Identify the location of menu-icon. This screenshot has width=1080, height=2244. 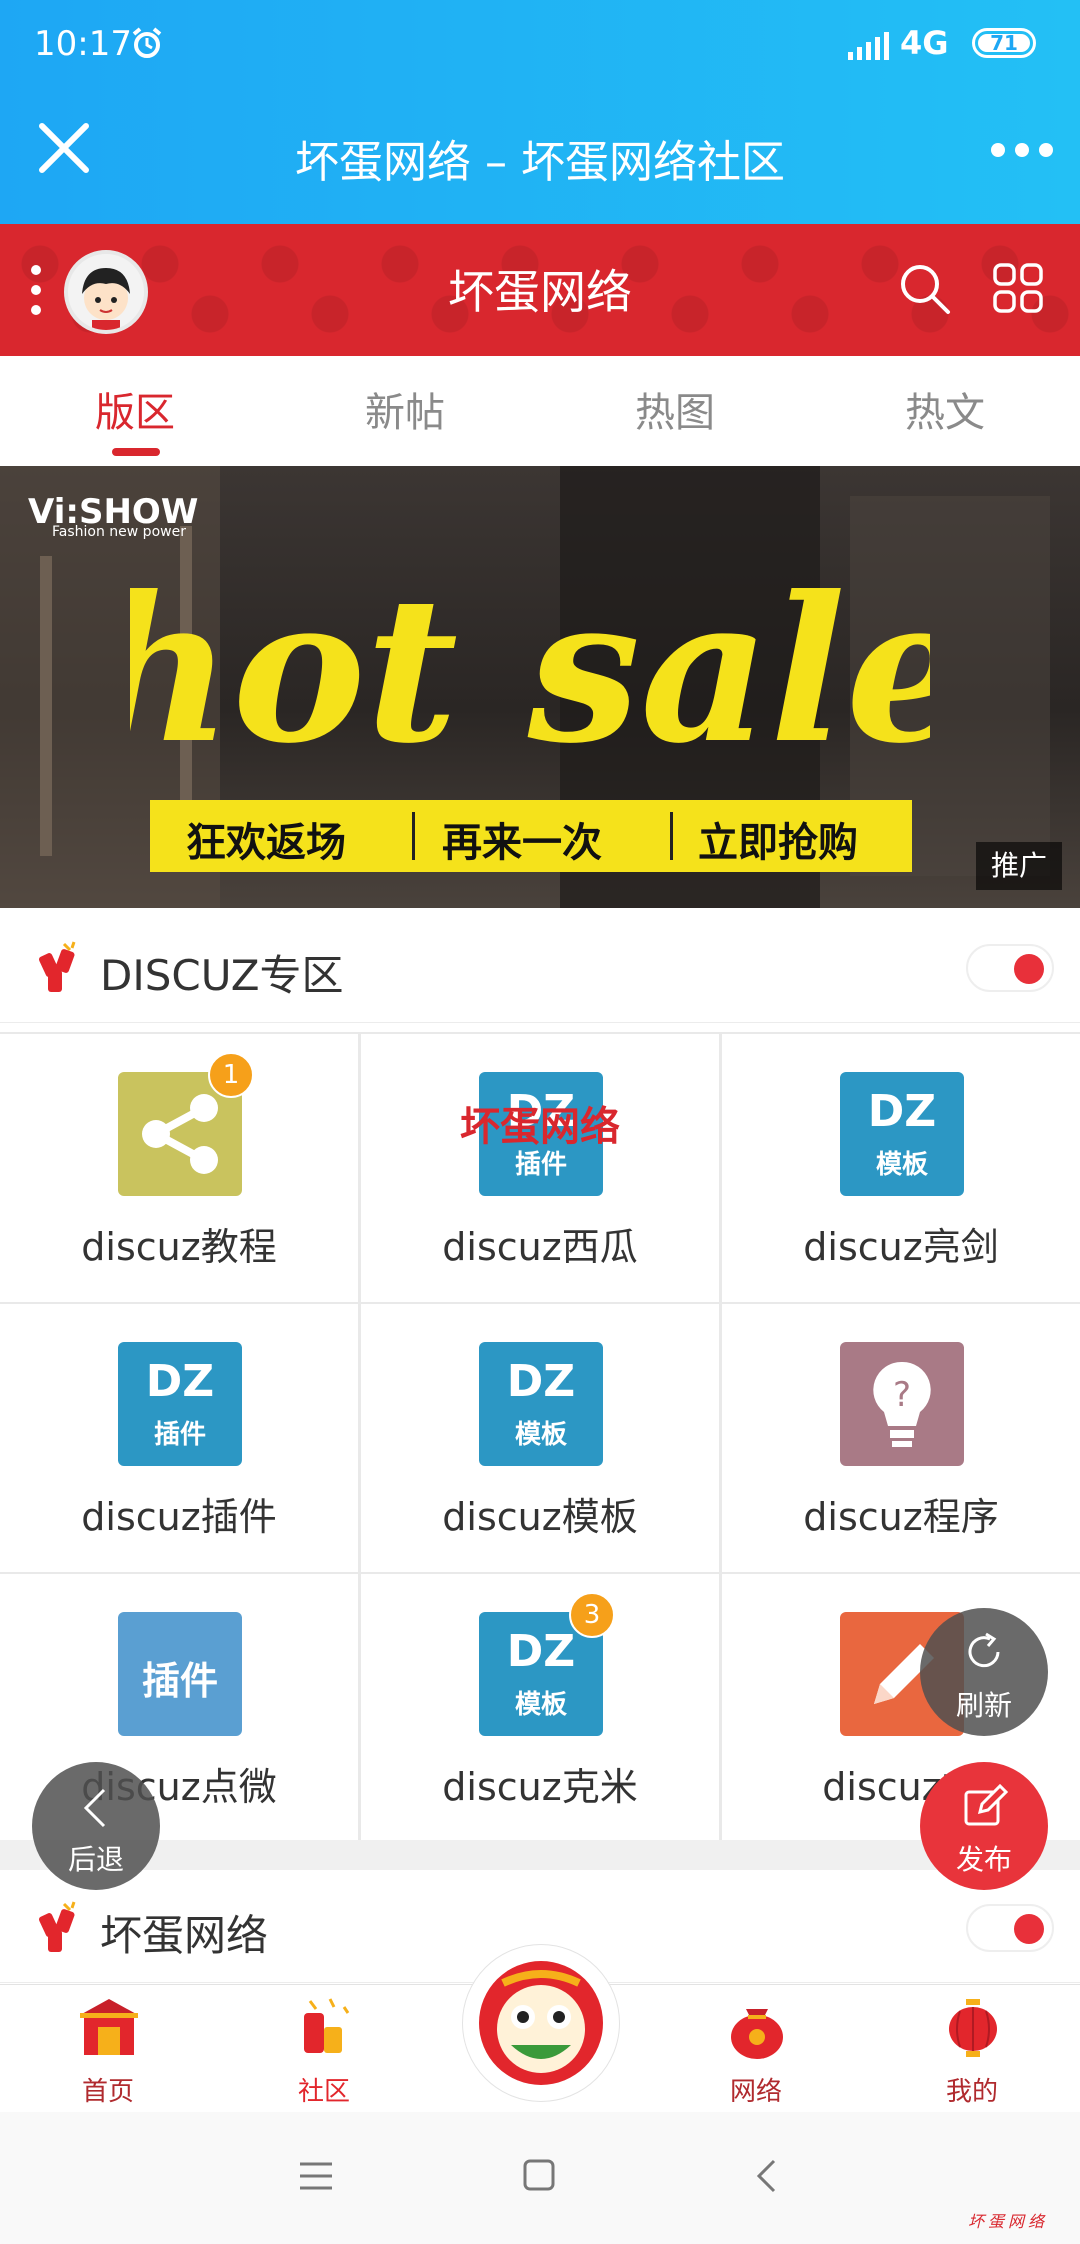
(36, 290).